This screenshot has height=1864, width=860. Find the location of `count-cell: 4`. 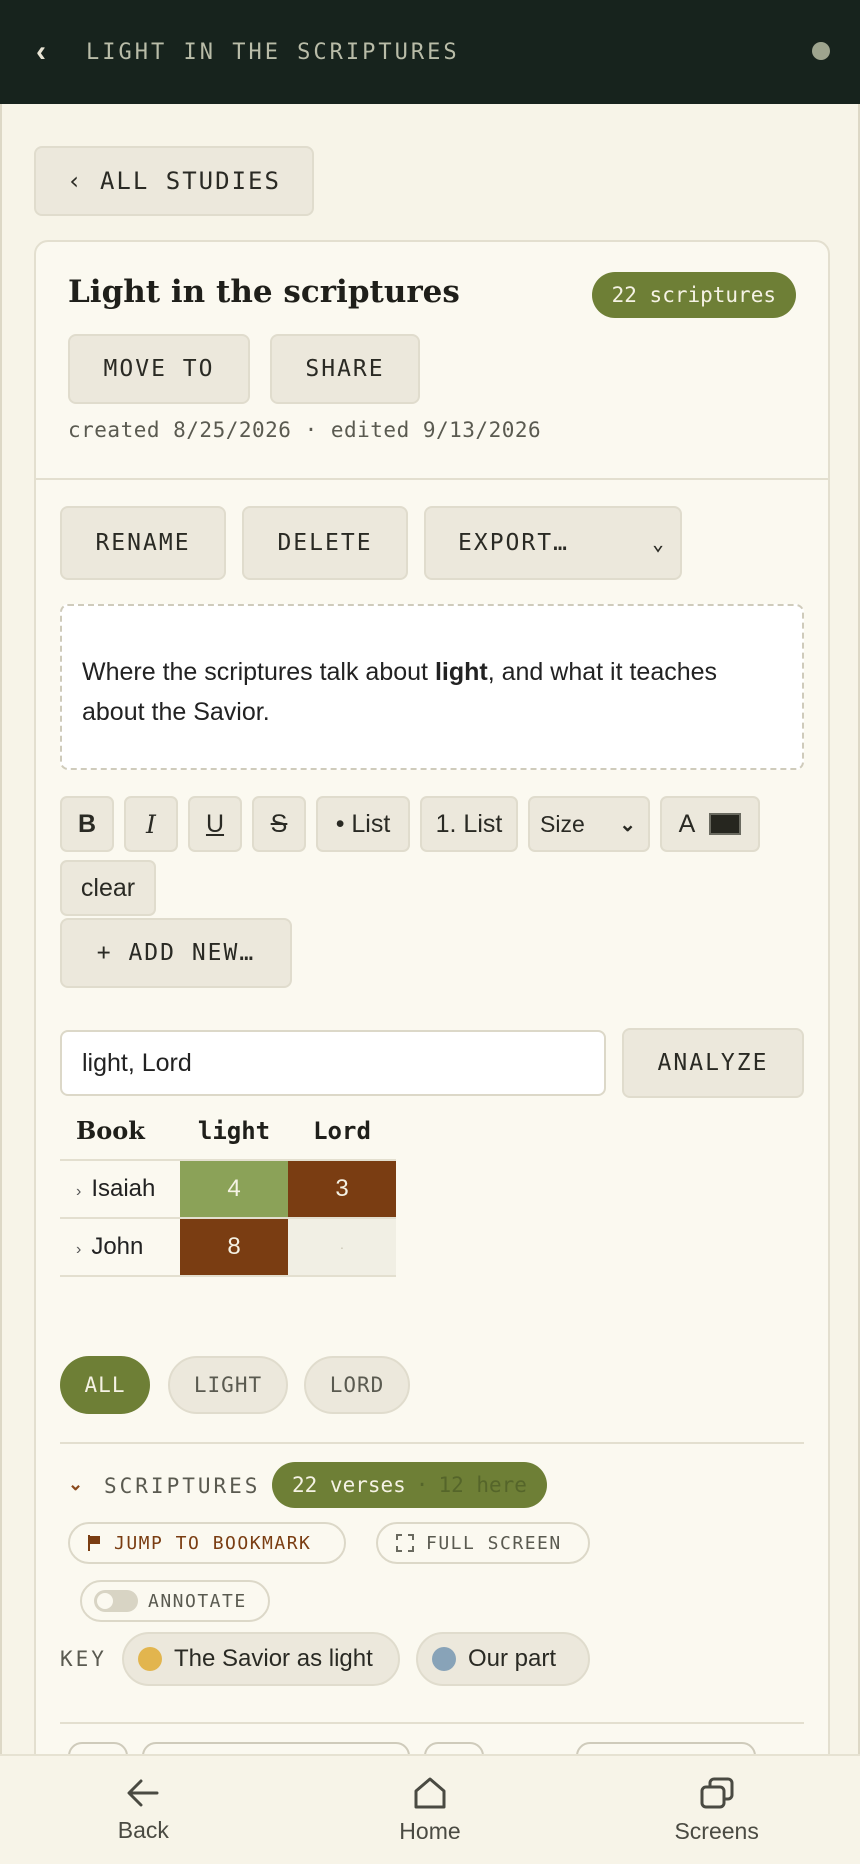

count-cell: 4 is located at coordinates (234, 1188).